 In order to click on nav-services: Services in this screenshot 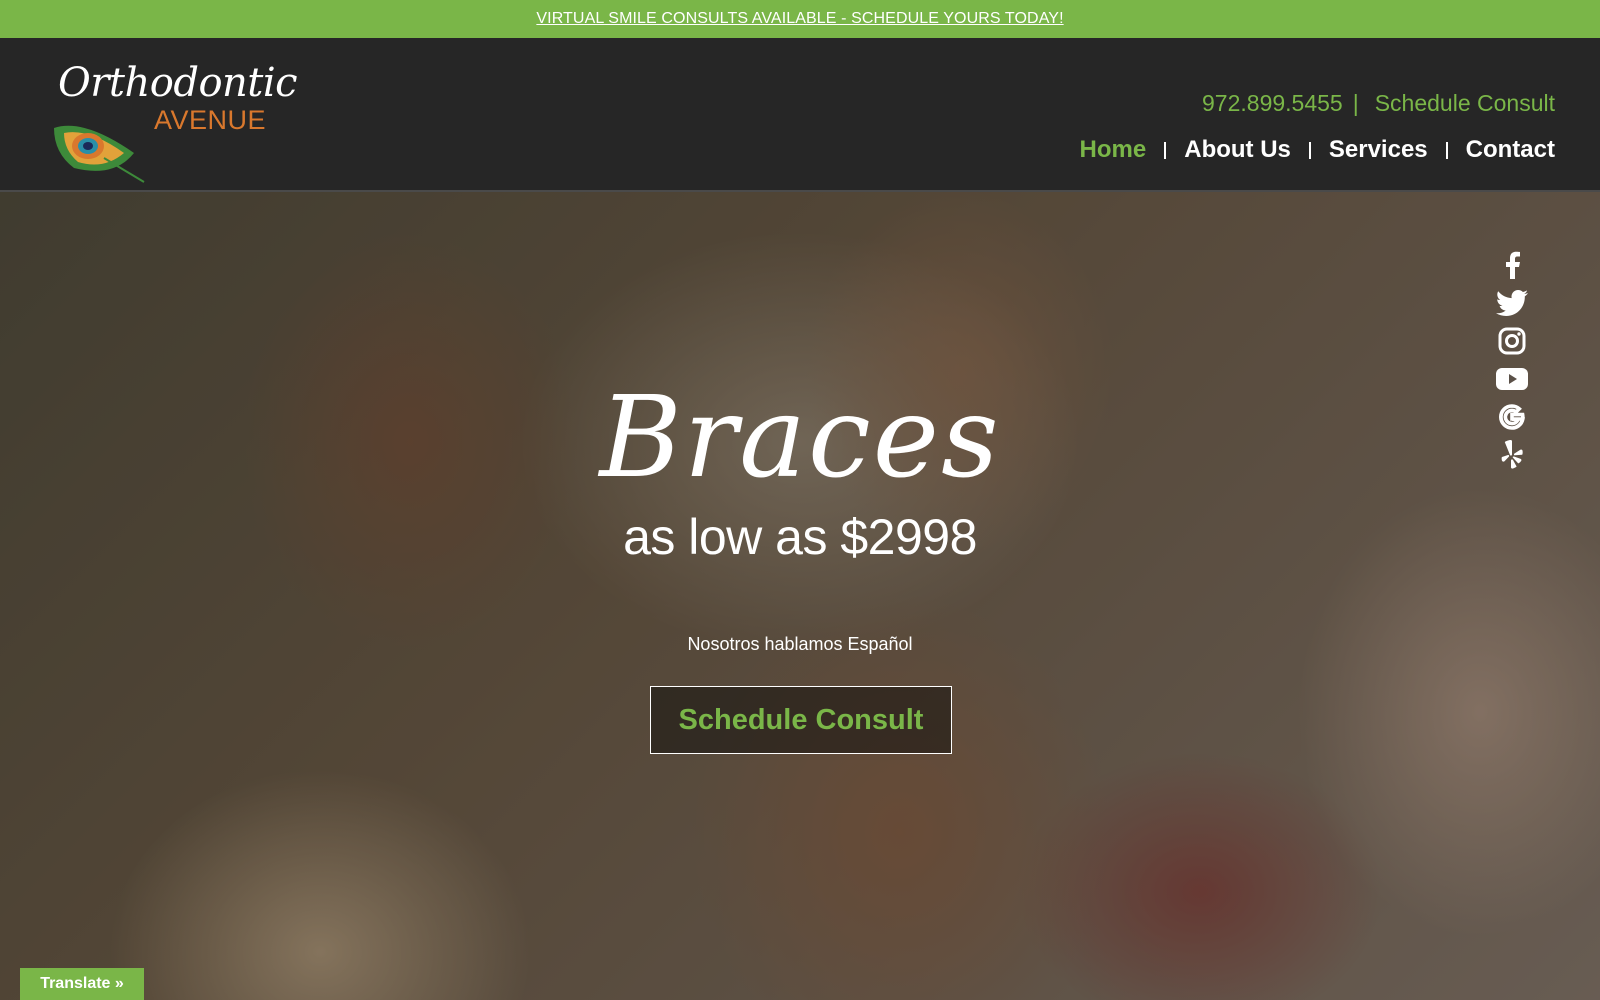, I will do `click(1378, 150)`.